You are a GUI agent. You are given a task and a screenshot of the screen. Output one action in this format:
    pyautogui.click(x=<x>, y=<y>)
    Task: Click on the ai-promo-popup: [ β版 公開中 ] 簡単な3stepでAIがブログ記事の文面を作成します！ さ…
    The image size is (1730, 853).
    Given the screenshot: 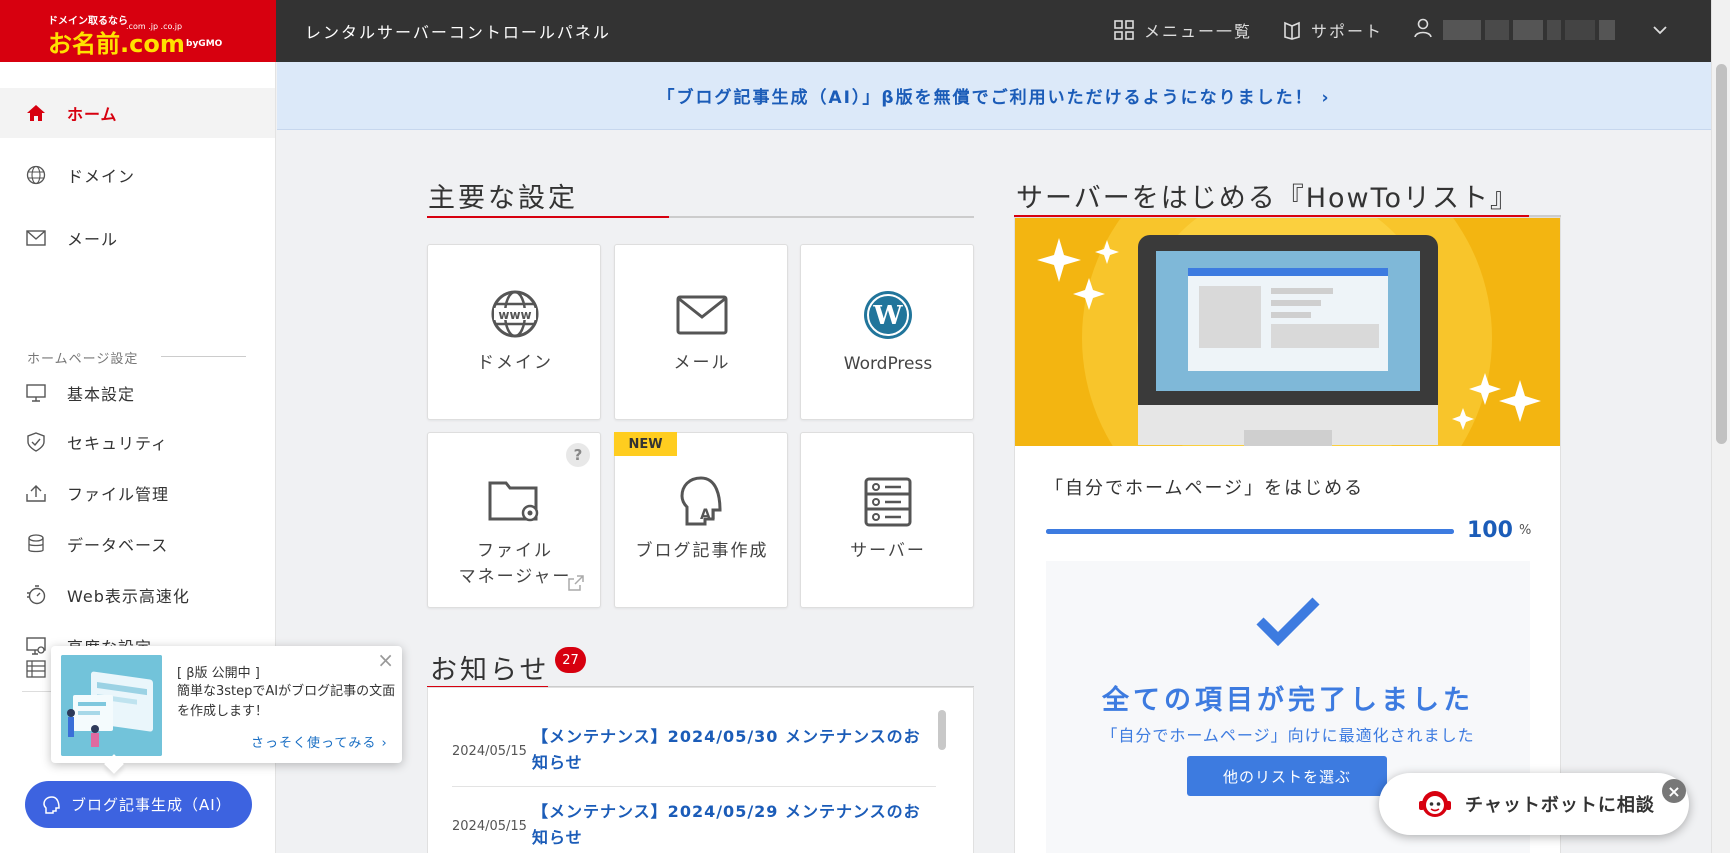 What is the action you would take?
    pyautogui.click(x=226, y=704)
    